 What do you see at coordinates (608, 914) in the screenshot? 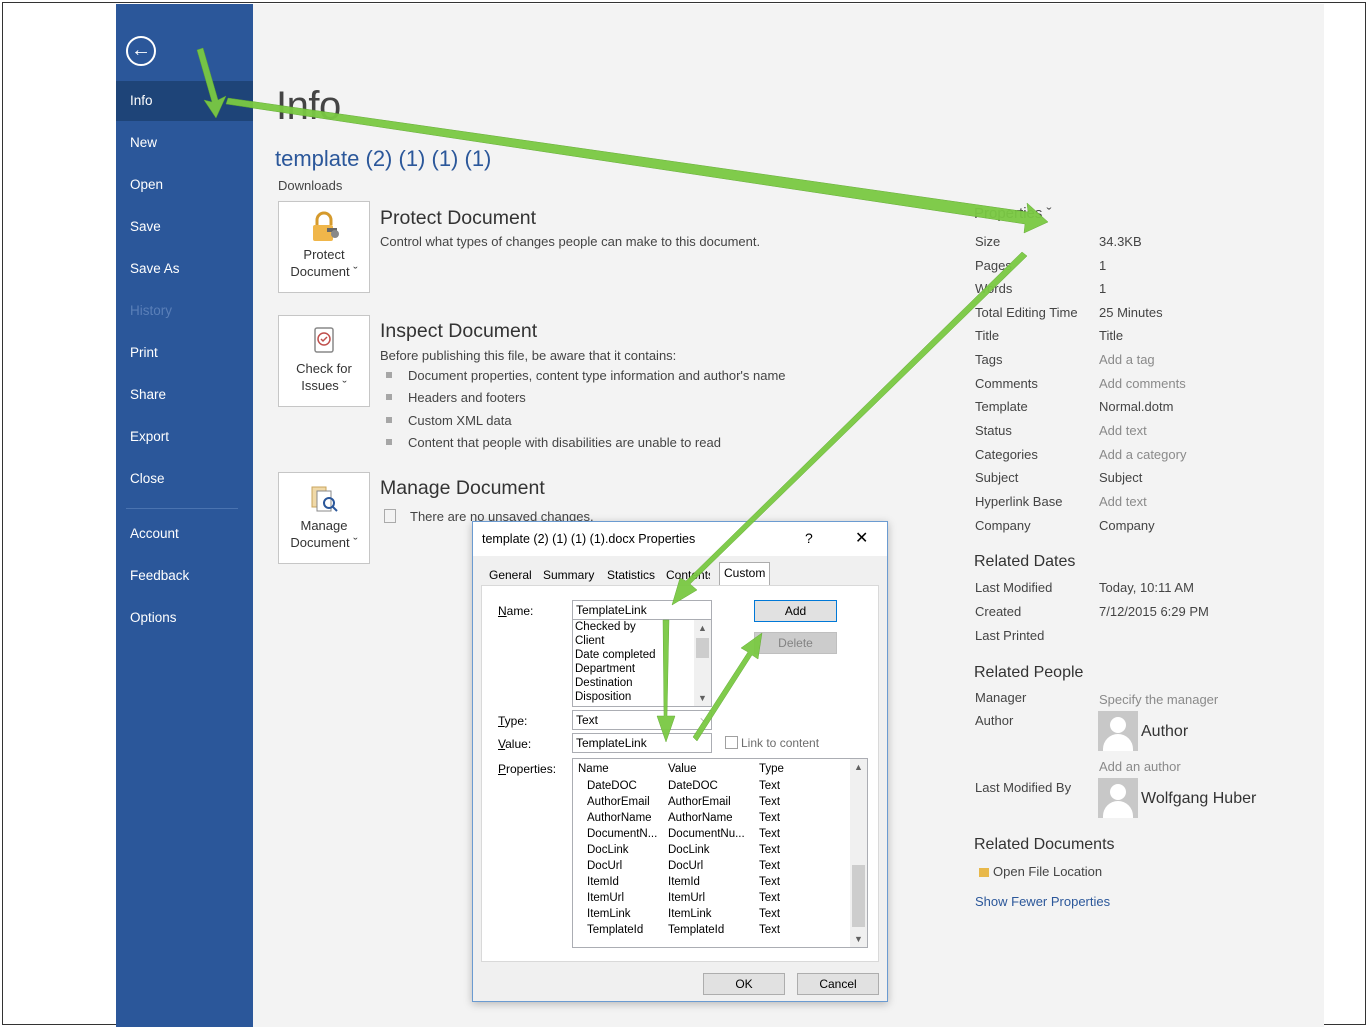
I see `table-cell-name: ItemLink` at bounding box center [608, 914].